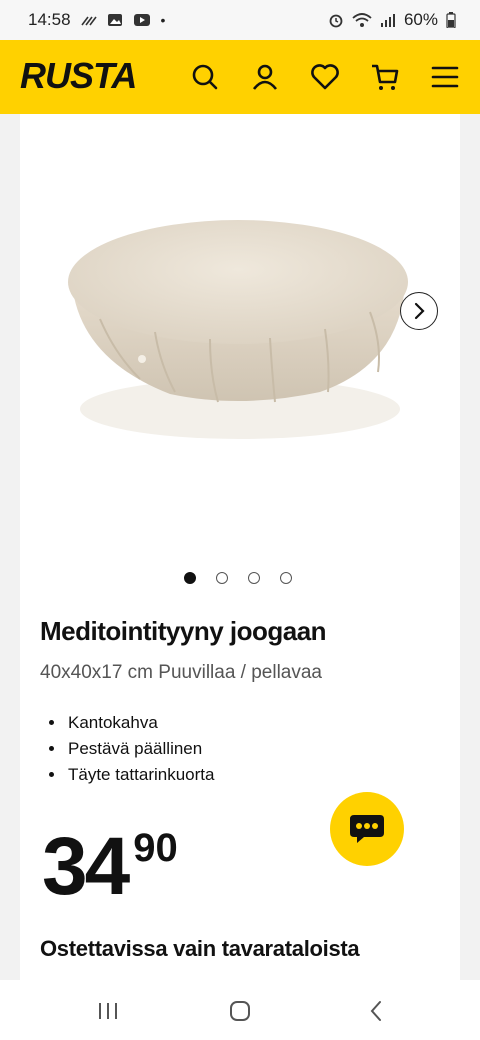 The height and width of the screenshot is (1040, 480). What do you see at coordinates (385, 77) in the screenshot?
I see `cart-icon` at bounding box center [385, 77].